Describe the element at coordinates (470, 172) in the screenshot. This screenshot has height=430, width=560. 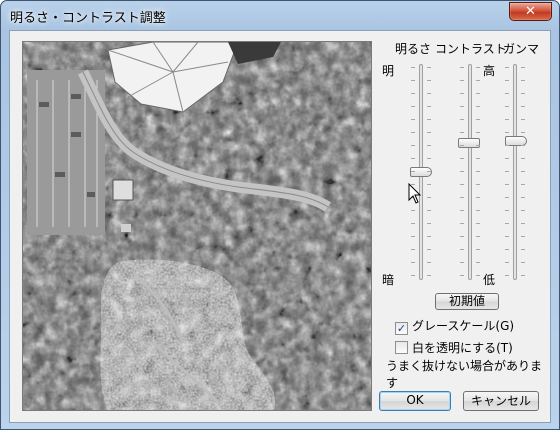
I see `contrast-track` at that location.